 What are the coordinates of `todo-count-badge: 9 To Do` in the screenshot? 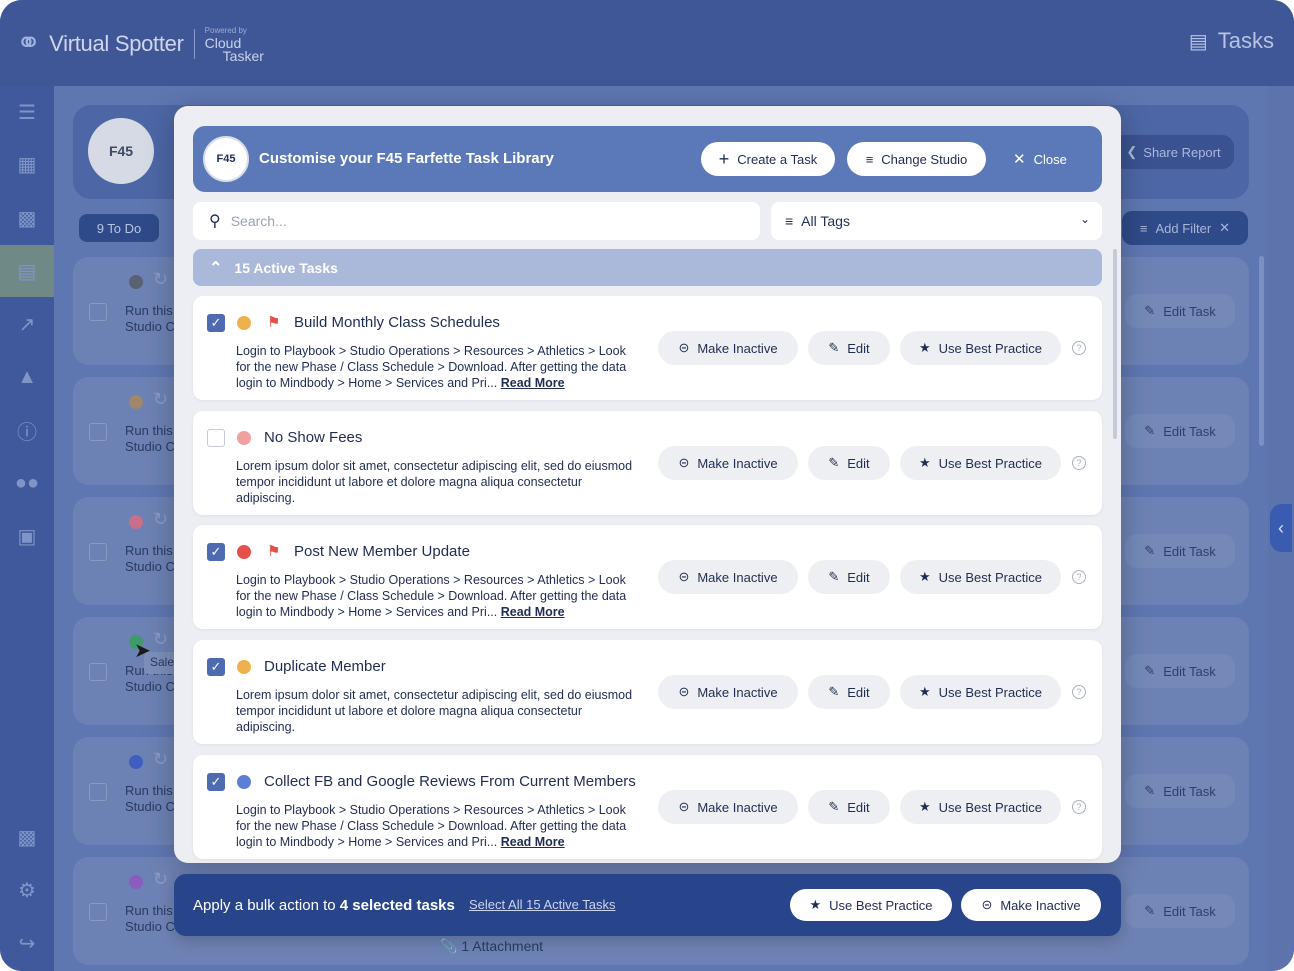 It's located at (119, 228).